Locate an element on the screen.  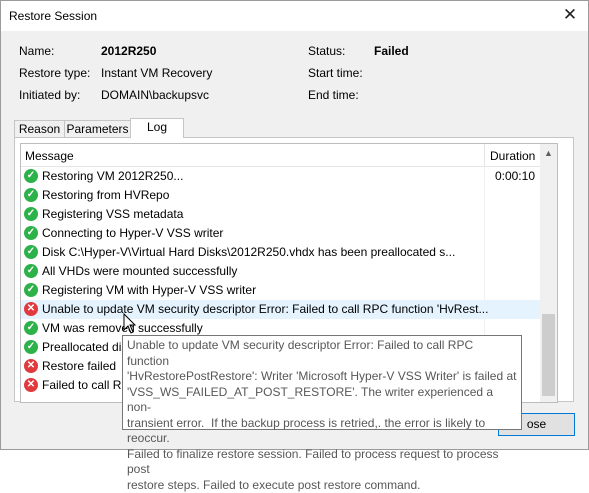
log-duration: 0:00:10 is located at coordinates (514, 176).